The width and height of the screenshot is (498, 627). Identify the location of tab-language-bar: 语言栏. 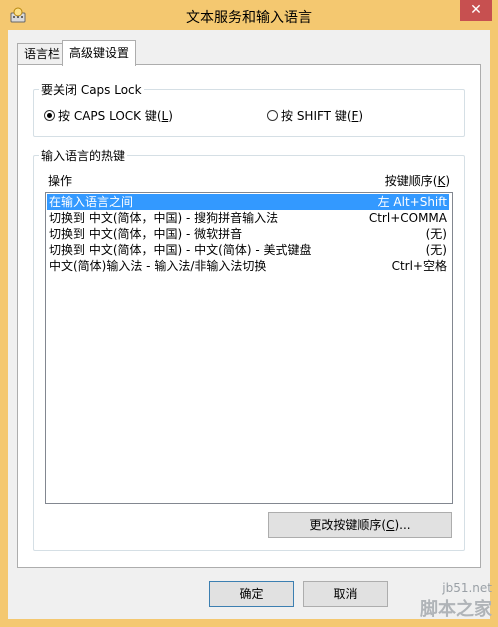
(42, 54).